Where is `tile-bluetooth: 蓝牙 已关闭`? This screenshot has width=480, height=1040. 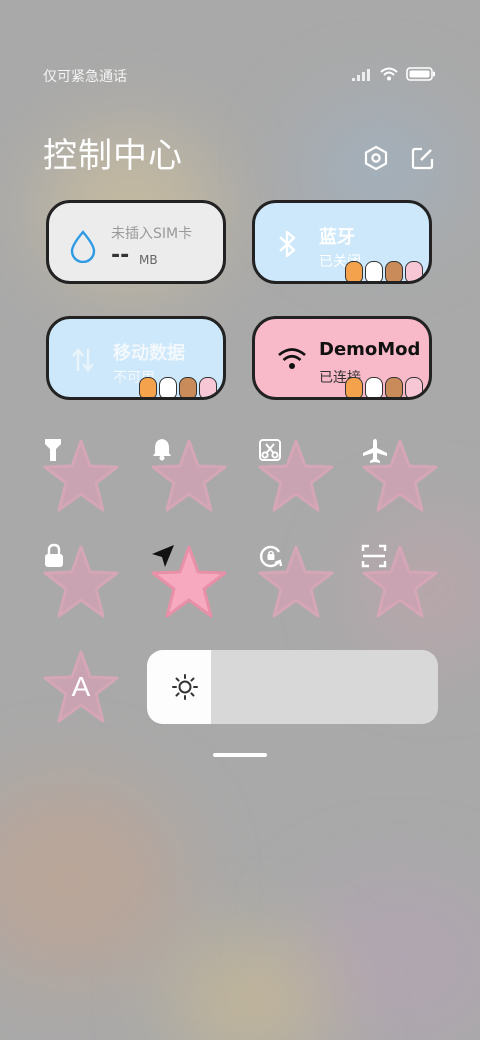 tile-bluetooth: 蓝牙 已关闭 is located at coordinates (342, 242).